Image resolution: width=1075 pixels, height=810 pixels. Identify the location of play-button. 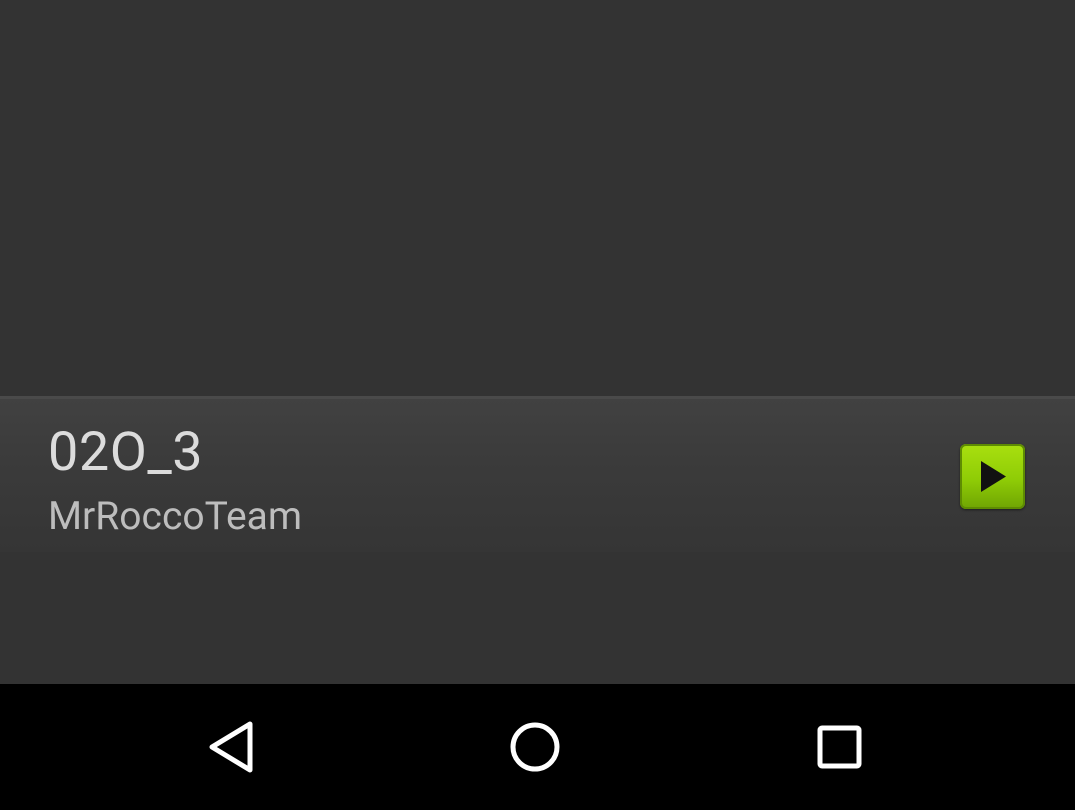
(992, 476).